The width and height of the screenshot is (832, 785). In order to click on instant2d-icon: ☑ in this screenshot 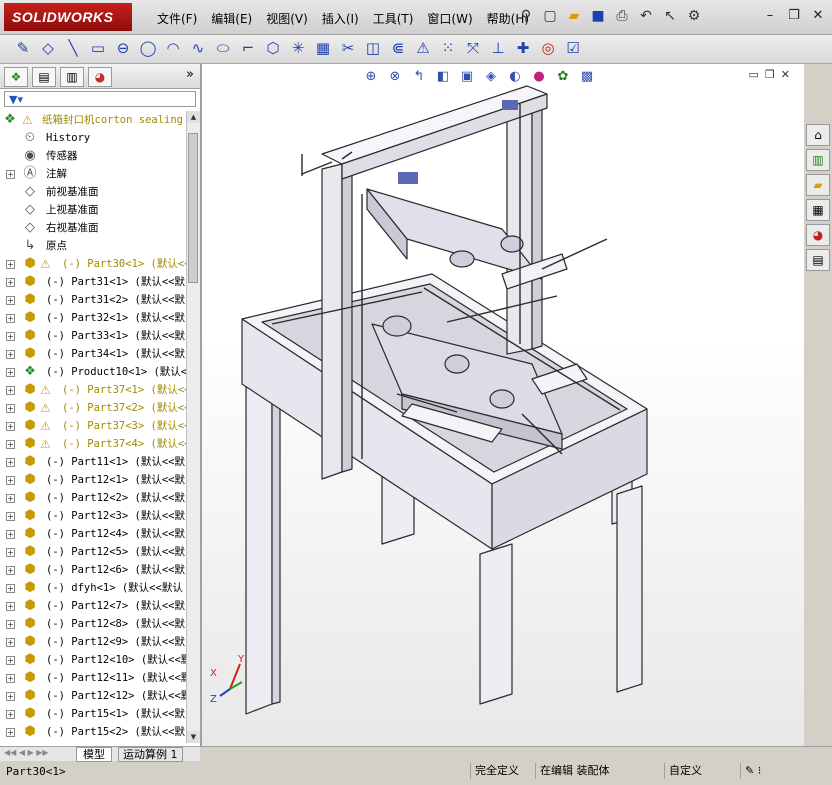, I will do `click(573, 48)`.